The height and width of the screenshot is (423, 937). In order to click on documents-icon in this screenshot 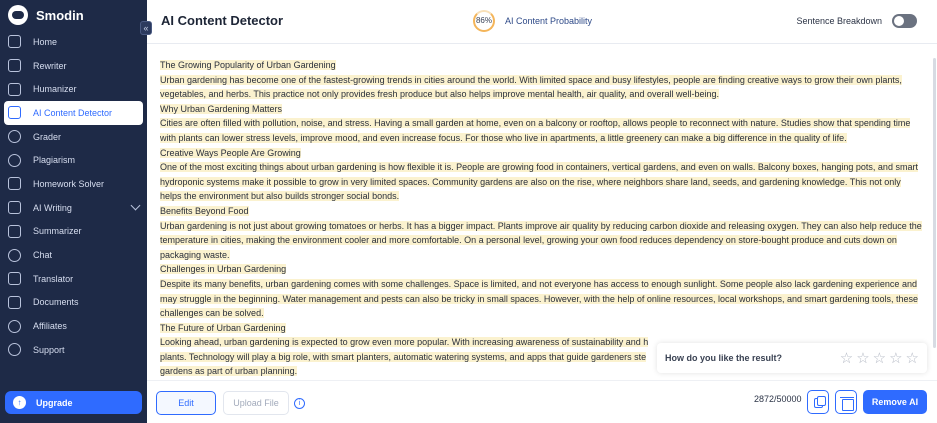, I will do `click(14, 302)`.